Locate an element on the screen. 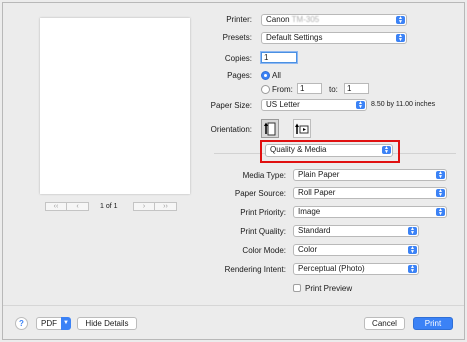 This screenshot has width=467, height=342. media-type-value: Plain Paper is located at coordinates (319, 174).